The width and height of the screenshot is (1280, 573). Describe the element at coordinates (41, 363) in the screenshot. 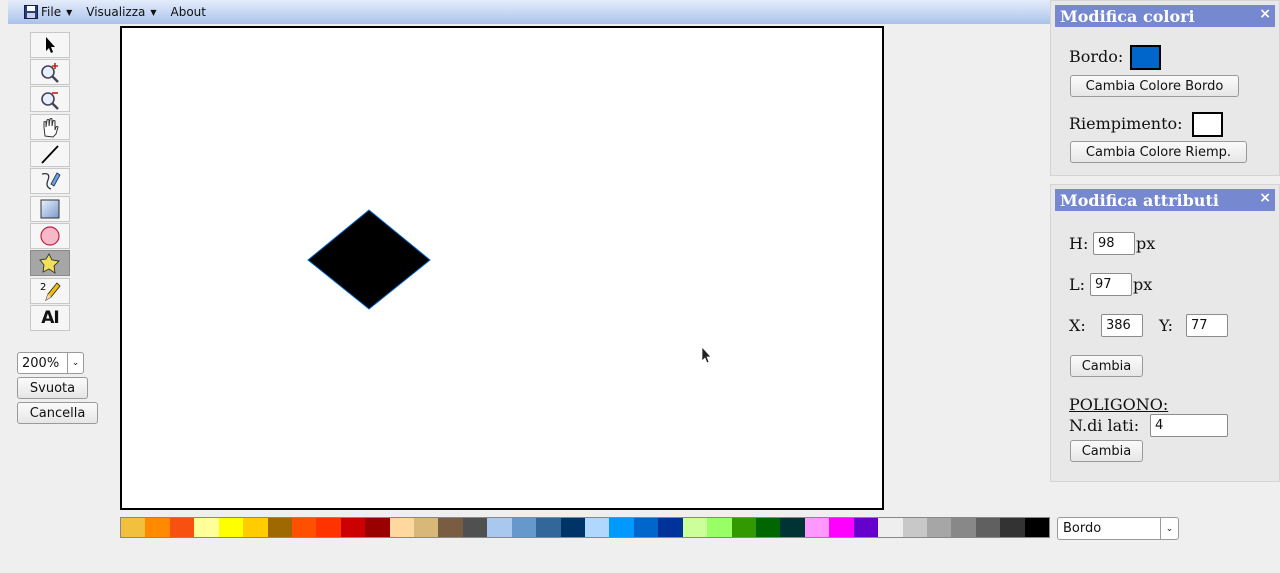

I see `zoom-value: 200%` at that location.